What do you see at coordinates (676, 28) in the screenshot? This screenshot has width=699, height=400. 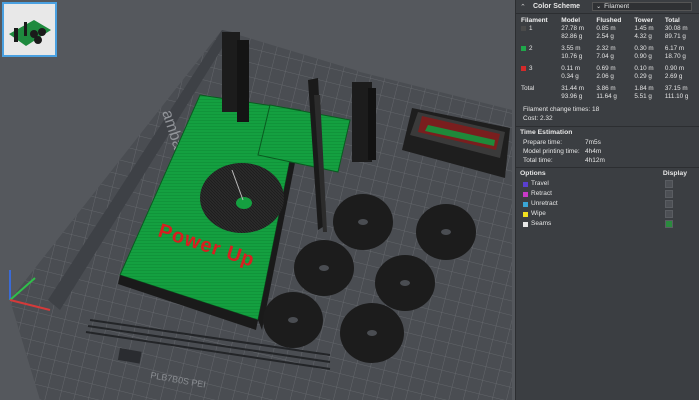 I see `total-length: 30.08 m` at bounding box center [676, 28].